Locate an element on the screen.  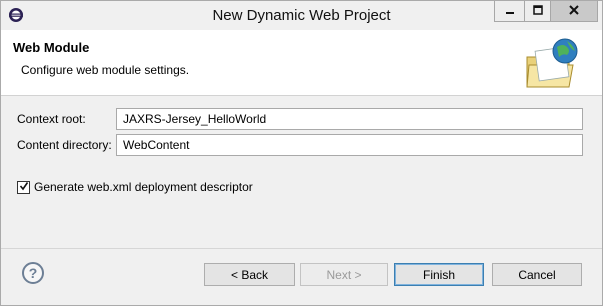
context-root-label: Context root: is located at coordinates (51, 119).